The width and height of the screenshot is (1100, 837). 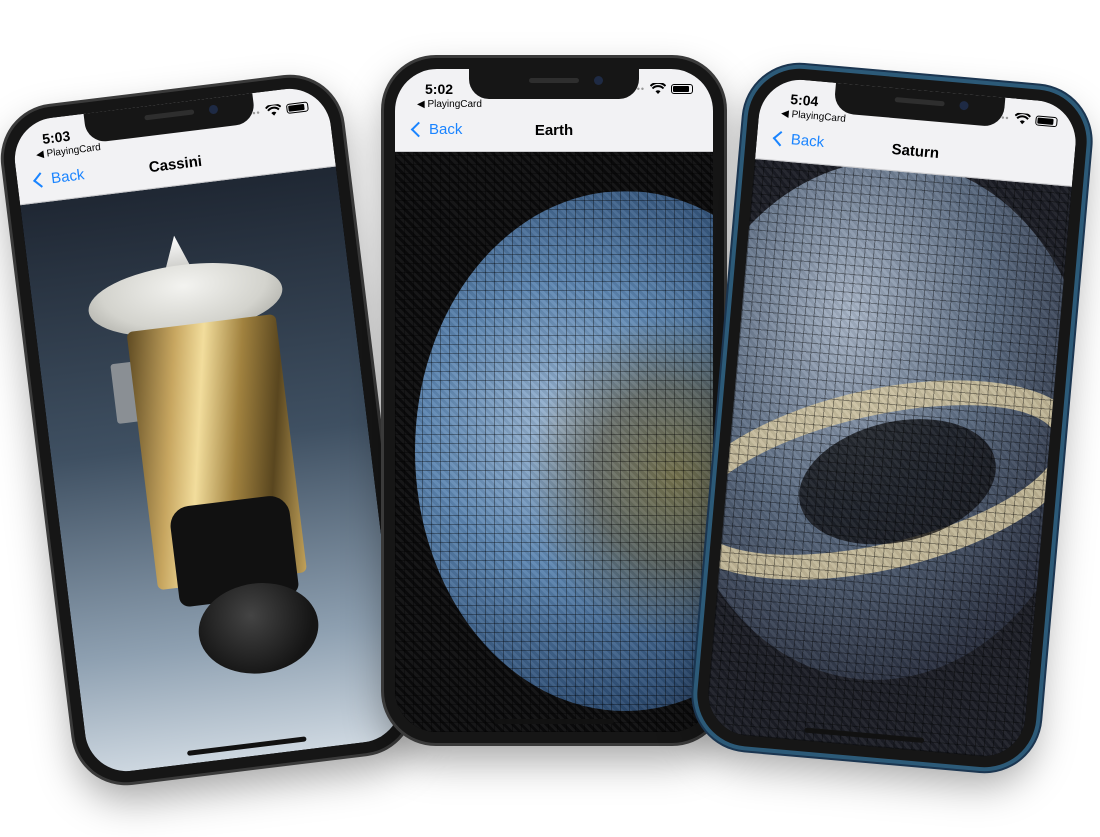 What do you see at coordinates (554, 130) in the screenshot?
I see `nav-title: Earth` at bounding box center [554, 130].